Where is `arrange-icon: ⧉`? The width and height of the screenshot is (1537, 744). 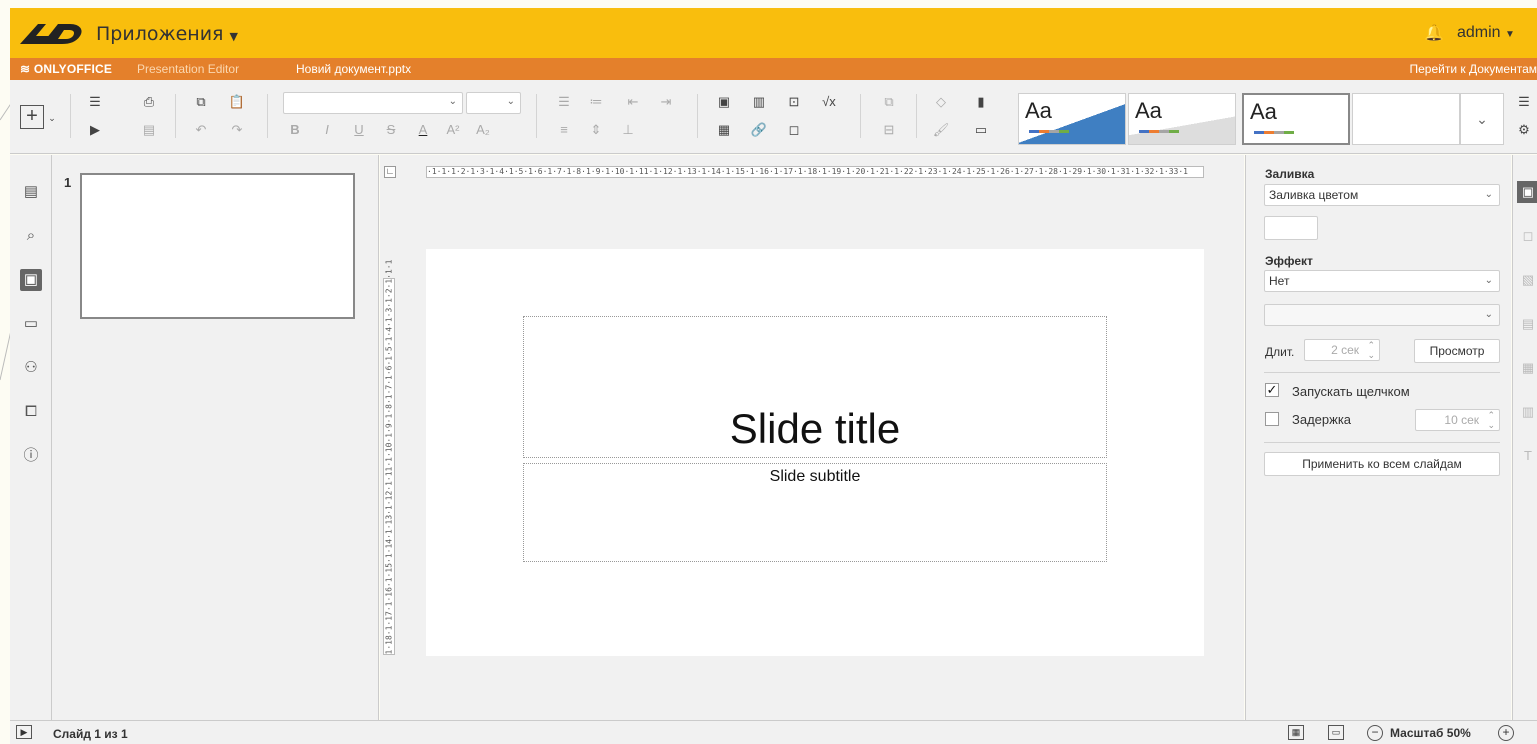 arrange-icon: ⧉ is located at coordinates (889, 102).